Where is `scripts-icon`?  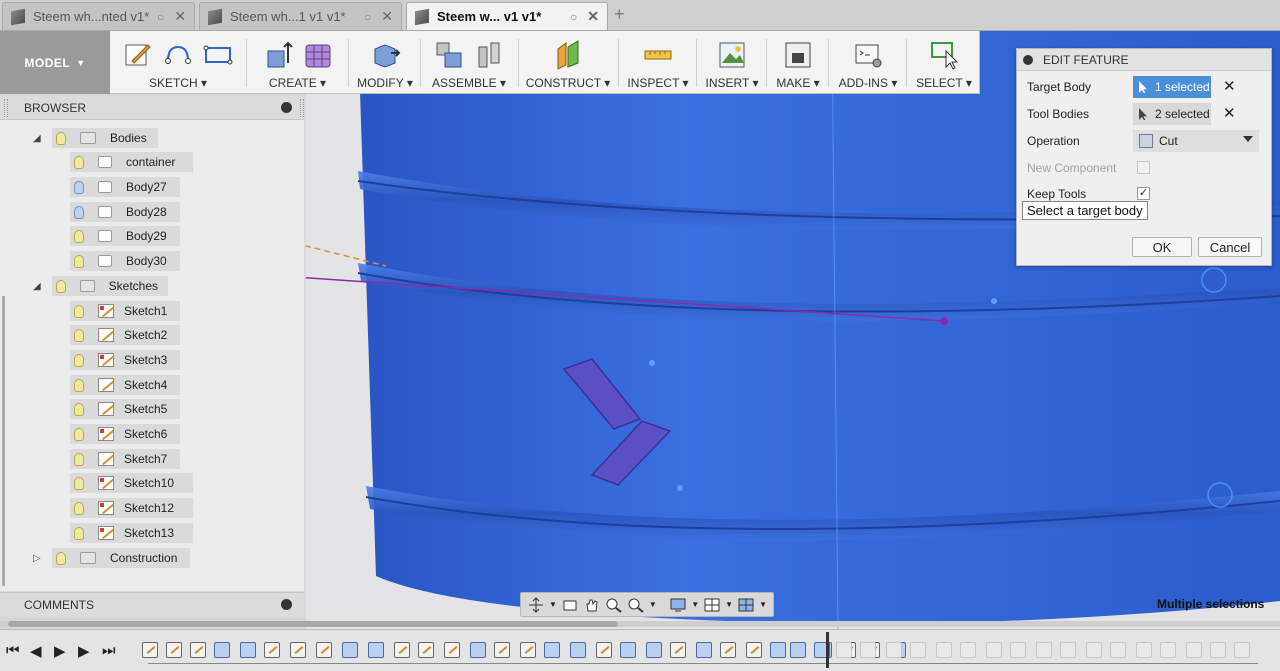 scripts-icon is located at coordinates (868, 55).